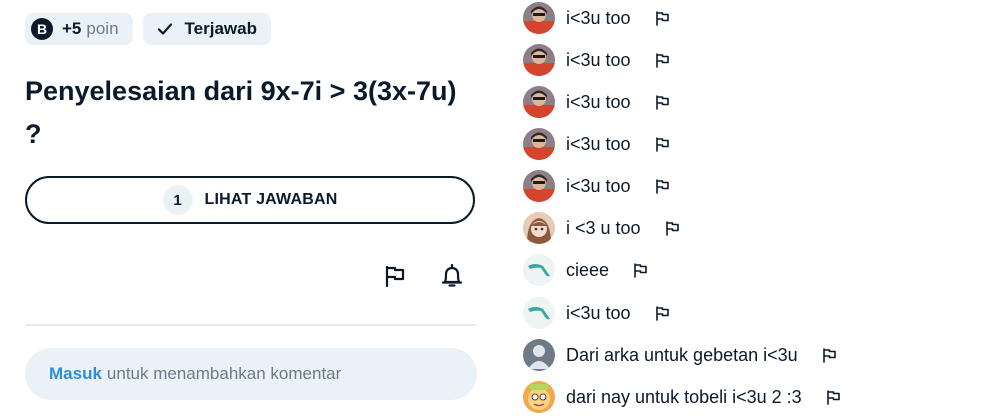  Describe the element at coordinates (75, 374) in the screenshot. I see `login-link: Masuk` at that location.